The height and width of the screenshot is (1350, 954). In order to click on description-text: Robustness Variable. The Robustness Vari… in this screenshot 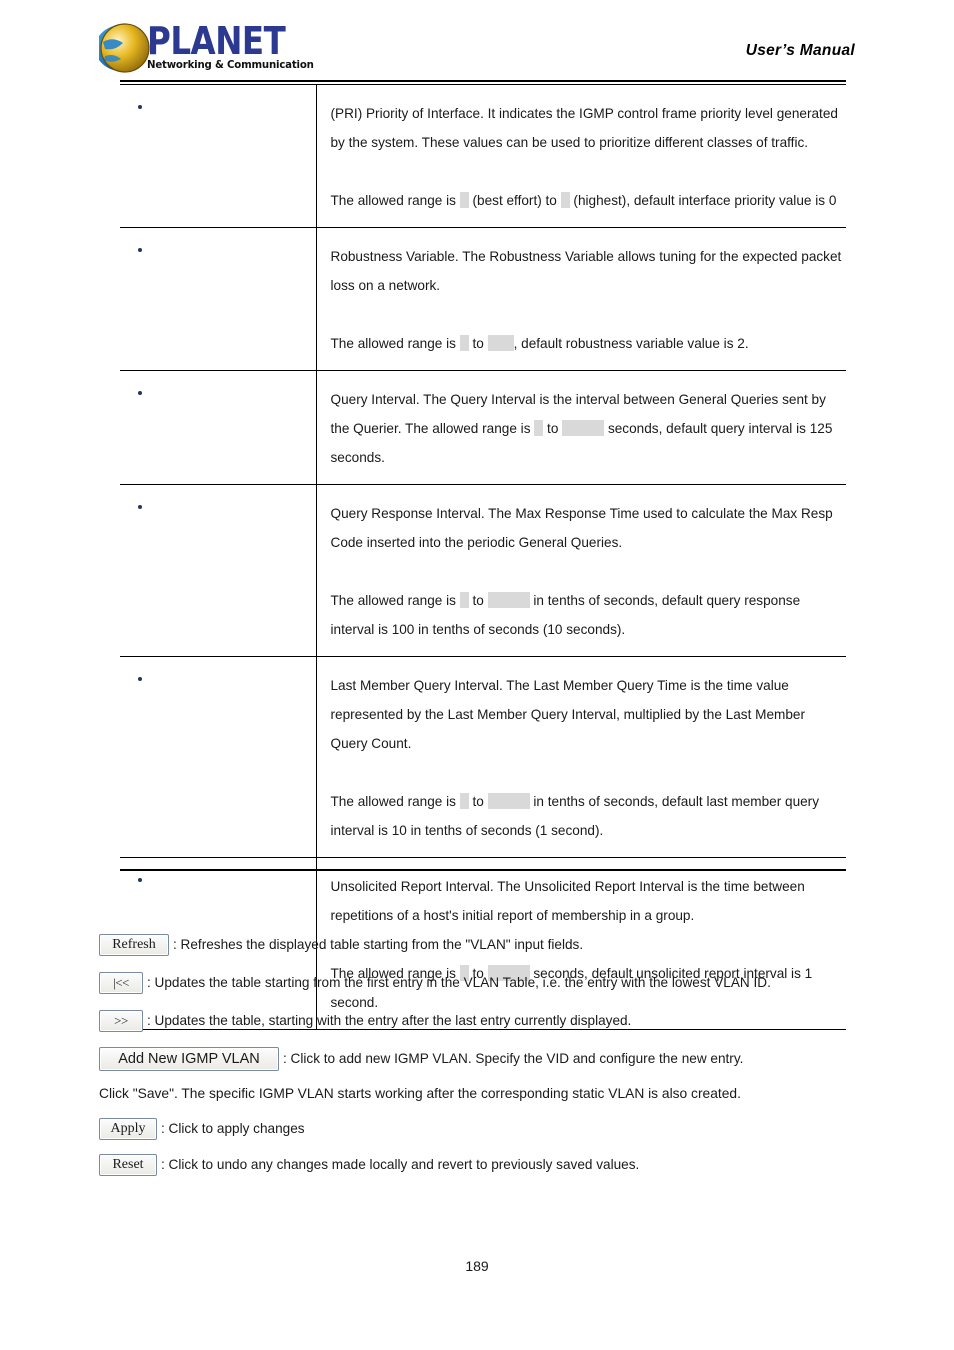, I will do `click(586, 271)`.